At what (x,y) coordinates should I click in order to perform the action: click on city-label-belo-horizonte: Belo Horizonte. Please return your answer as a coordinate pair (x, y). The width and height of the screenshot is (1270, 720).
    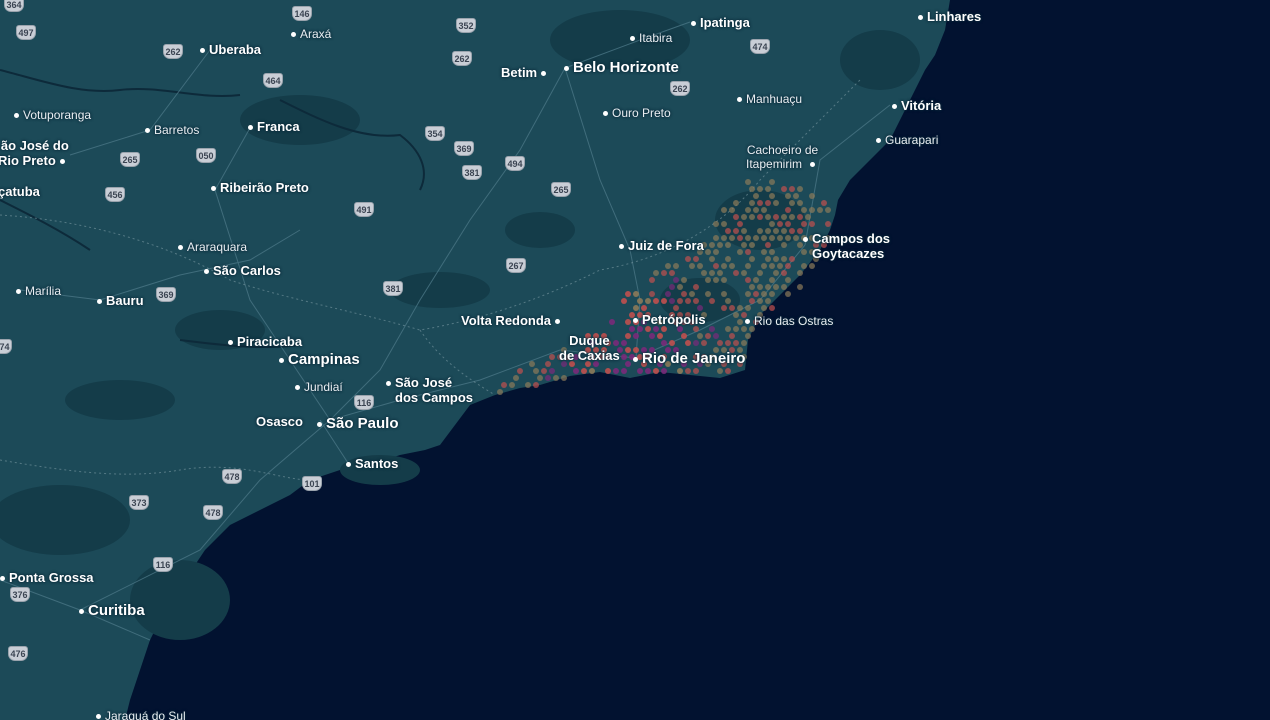
    Looking at the image, I should click on (619, 67).